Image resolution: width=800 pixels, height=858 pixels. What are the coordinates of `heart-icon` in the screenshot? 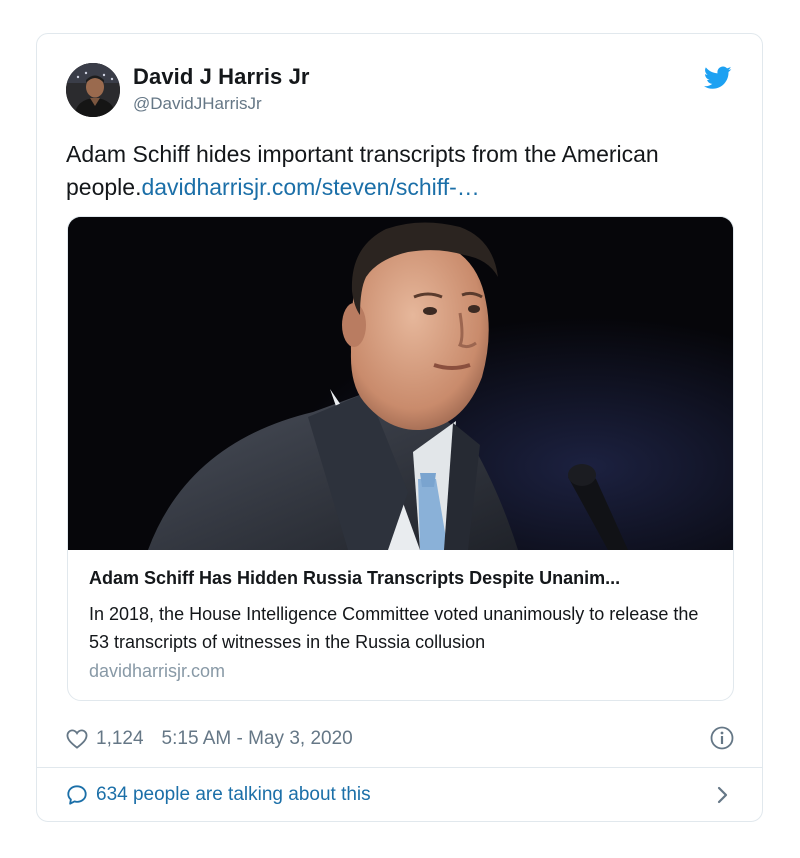 It's located at (77, 739).